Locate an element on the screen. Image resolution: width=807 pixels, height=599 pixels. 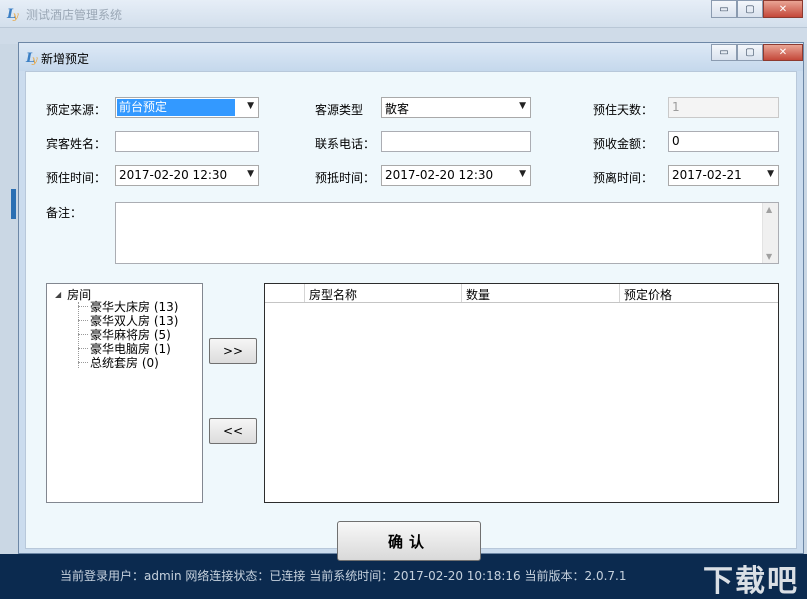
prepay-label: 预收金额： is located at coordinates (623, 144).